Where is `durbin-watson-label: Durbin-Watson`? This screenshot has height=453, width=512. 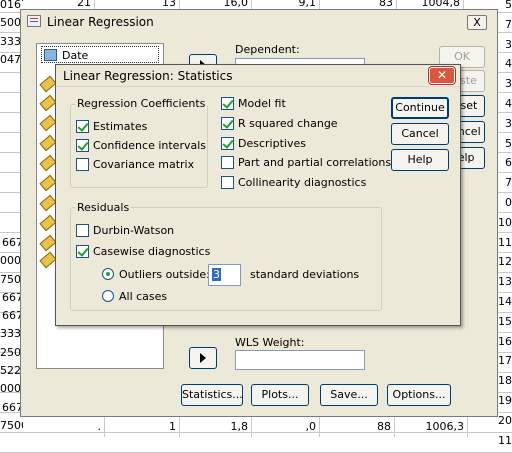
durbin-watson-label: Durbin-Watson is located at coordinates (134, 230).